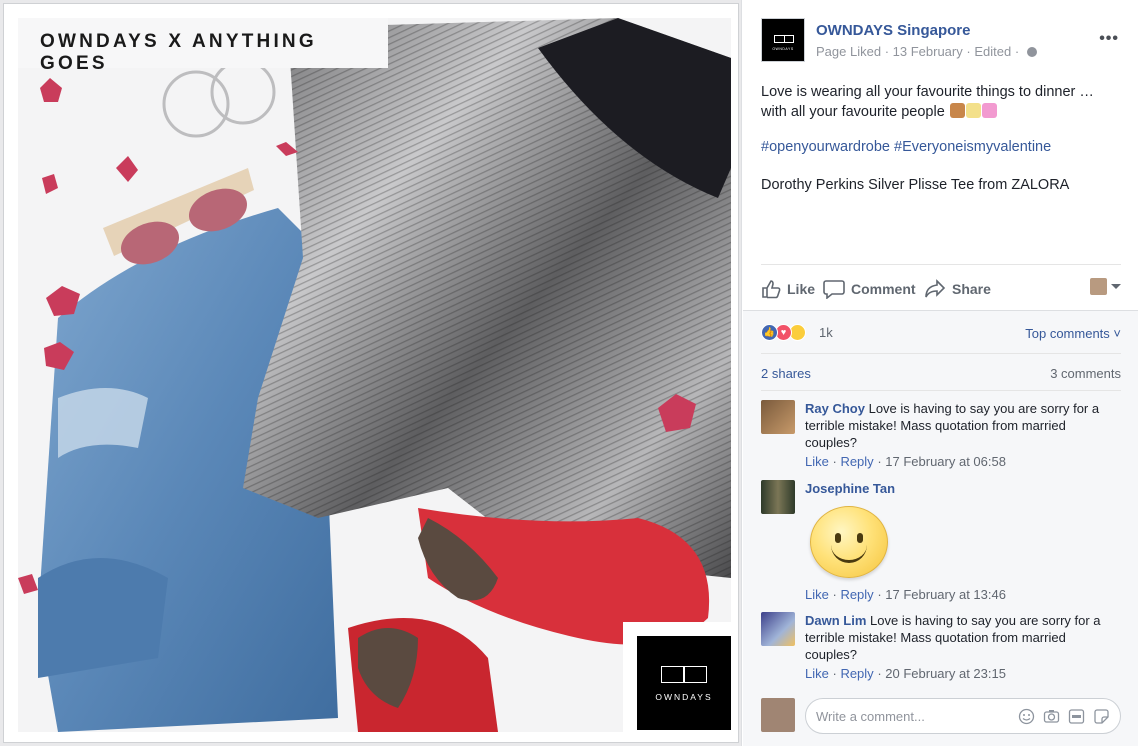  I want to click on comment-actions: Like · Reply · 17 February at 13:46, so click(905, 594).